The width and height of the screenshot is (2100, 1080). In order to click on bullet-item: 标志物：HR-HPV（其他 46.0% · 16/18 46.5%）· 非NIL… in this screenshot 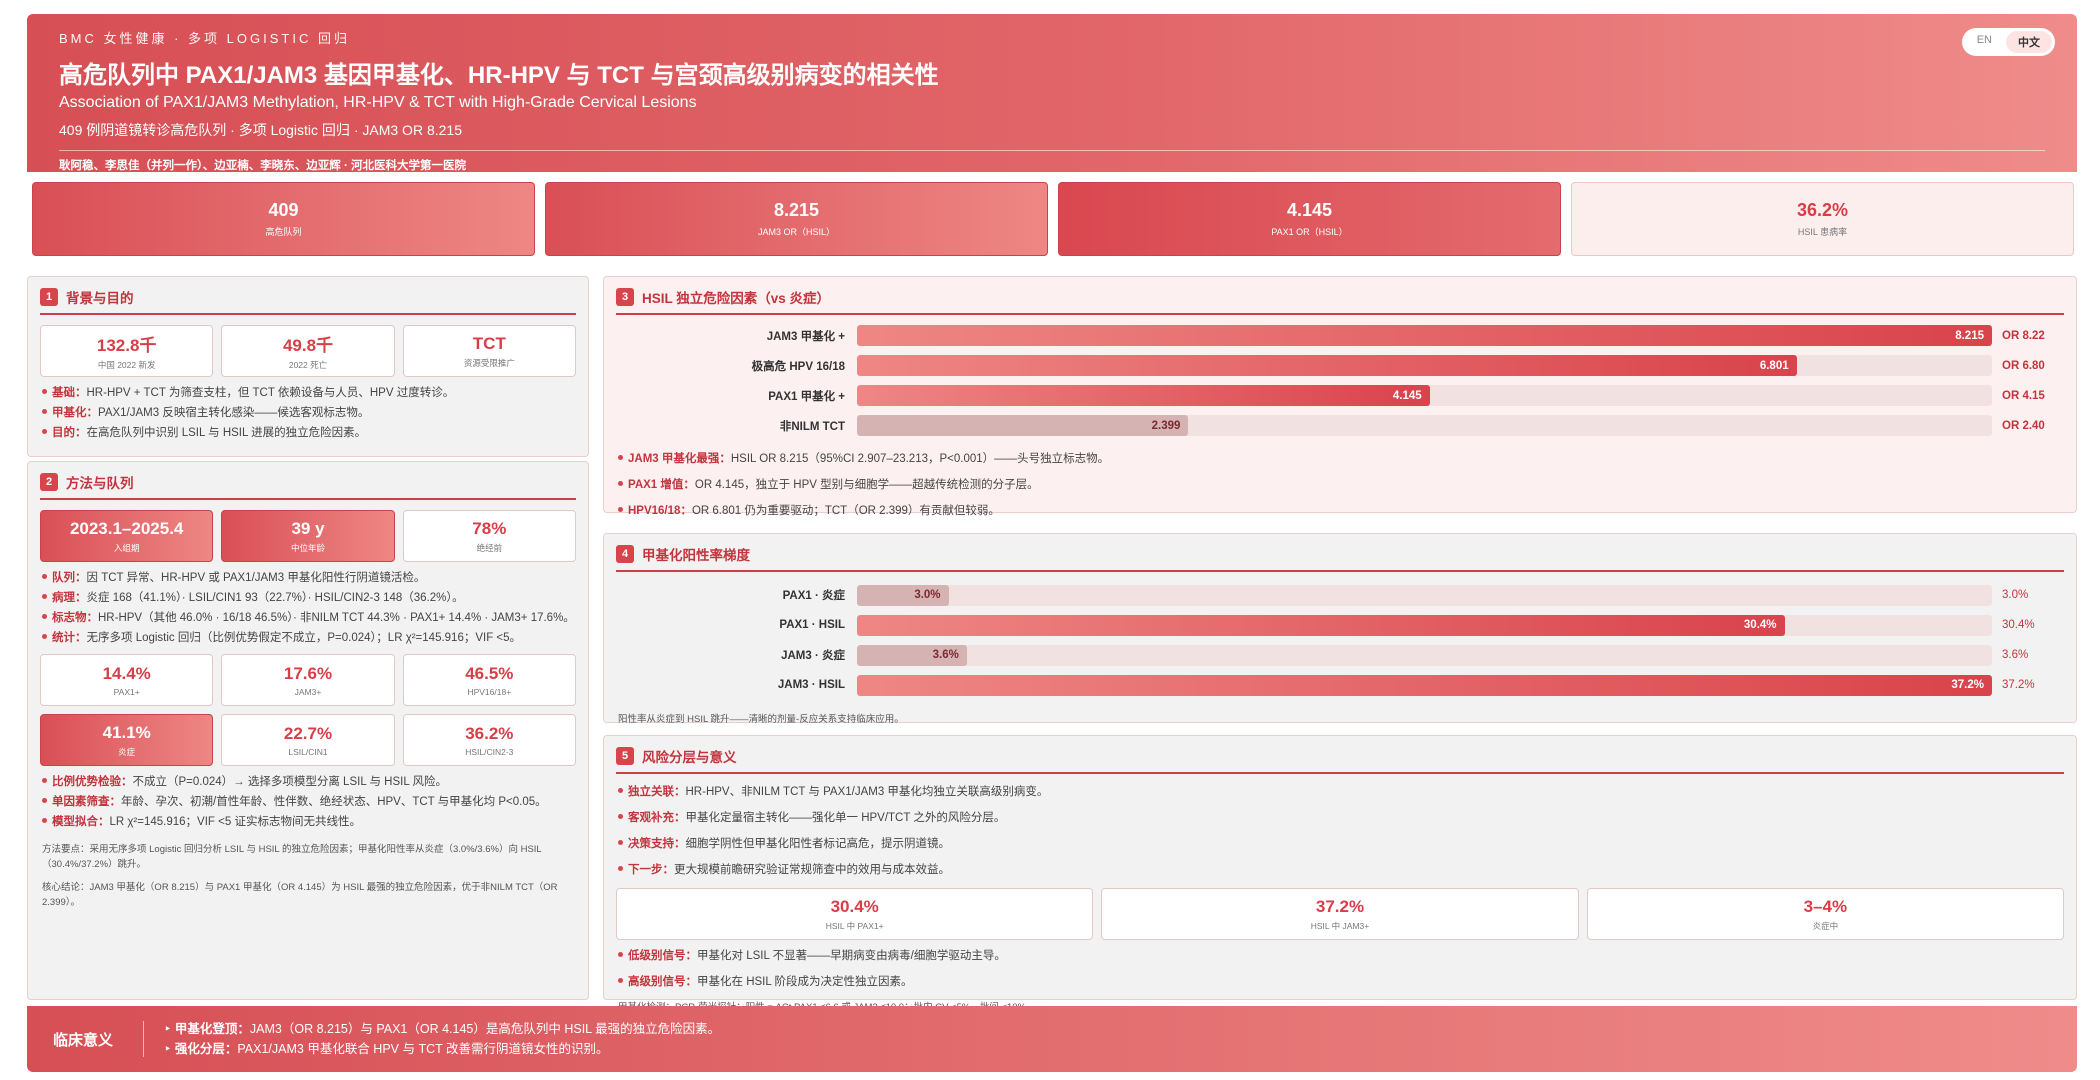, I will do `click(308, 618)`.